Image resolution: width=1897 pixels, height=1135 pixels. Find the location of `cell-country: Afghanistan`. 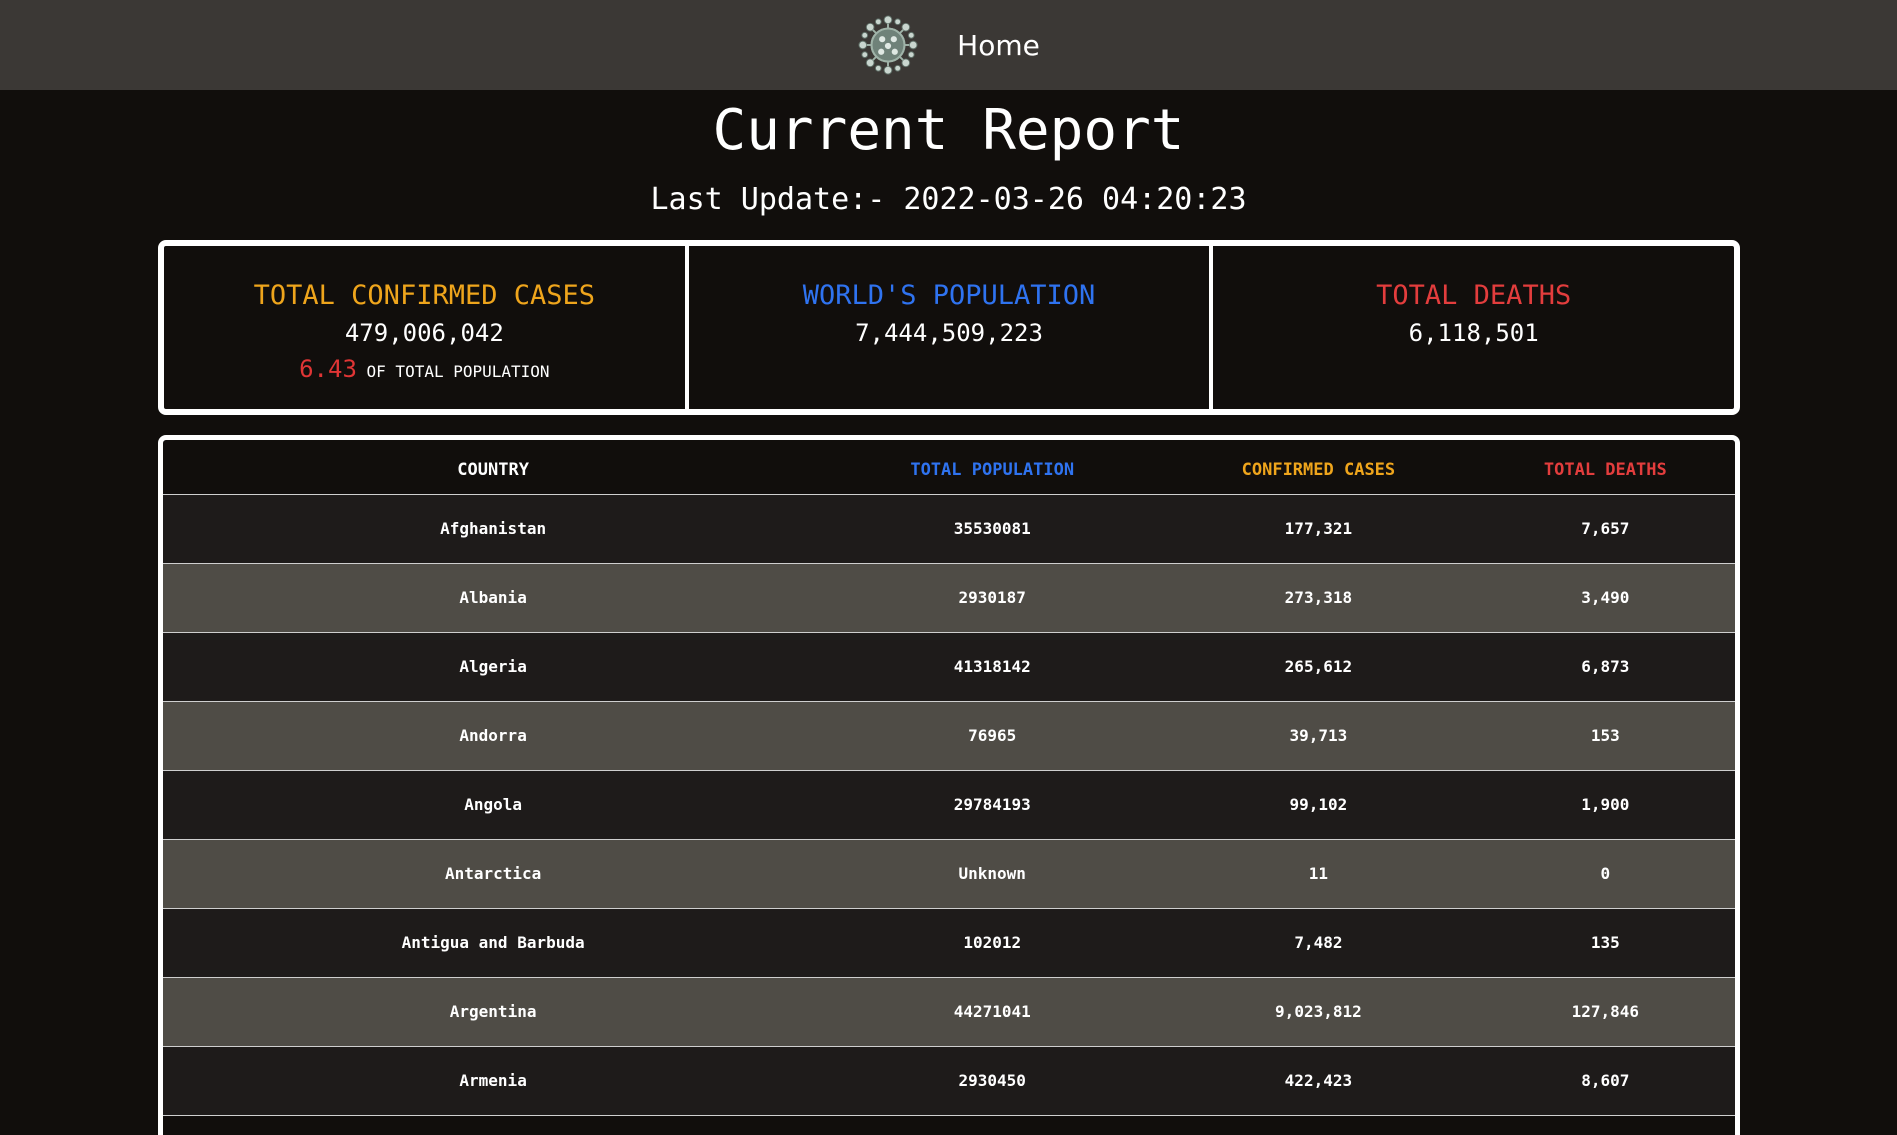

cell-country: Afghanistan is located at coordinates (493, 529).